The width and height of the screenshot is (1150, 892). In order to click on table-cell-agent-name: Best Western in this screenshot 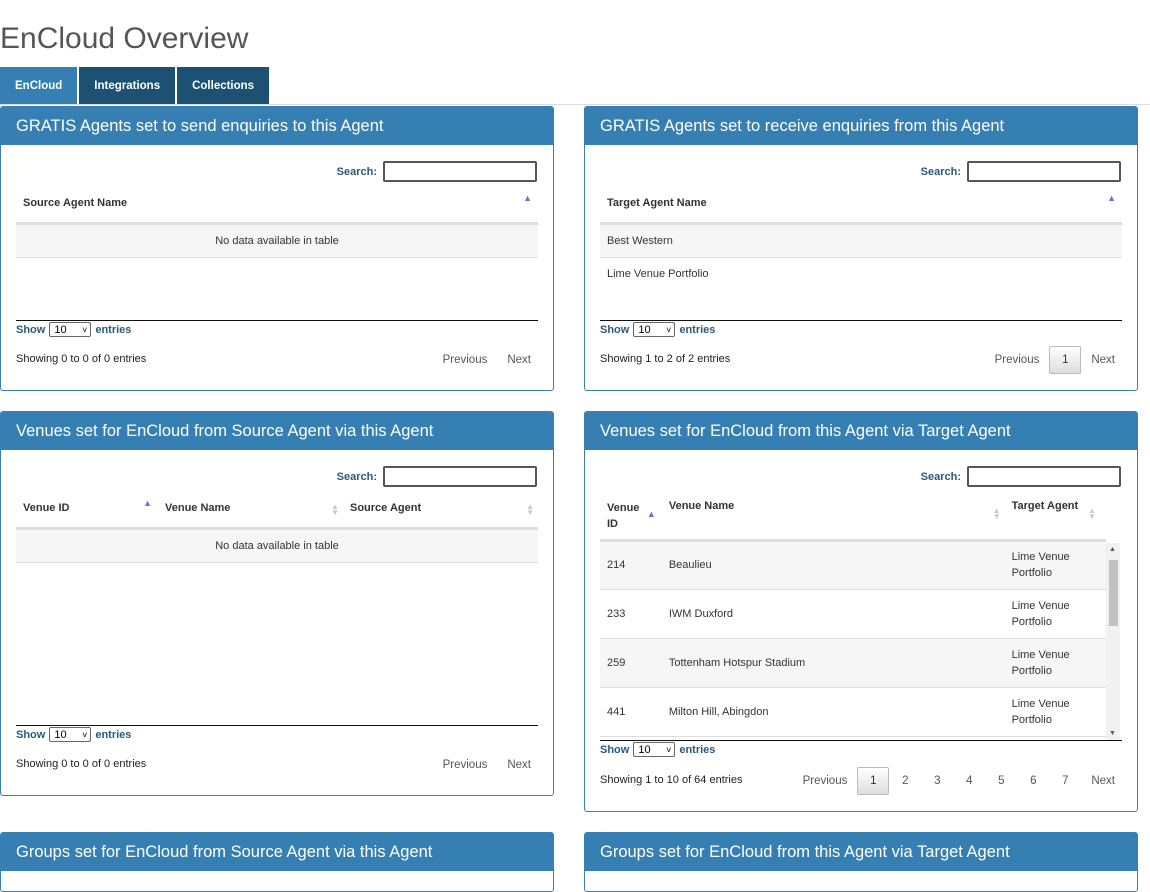, I will do `click(861, 240)`.